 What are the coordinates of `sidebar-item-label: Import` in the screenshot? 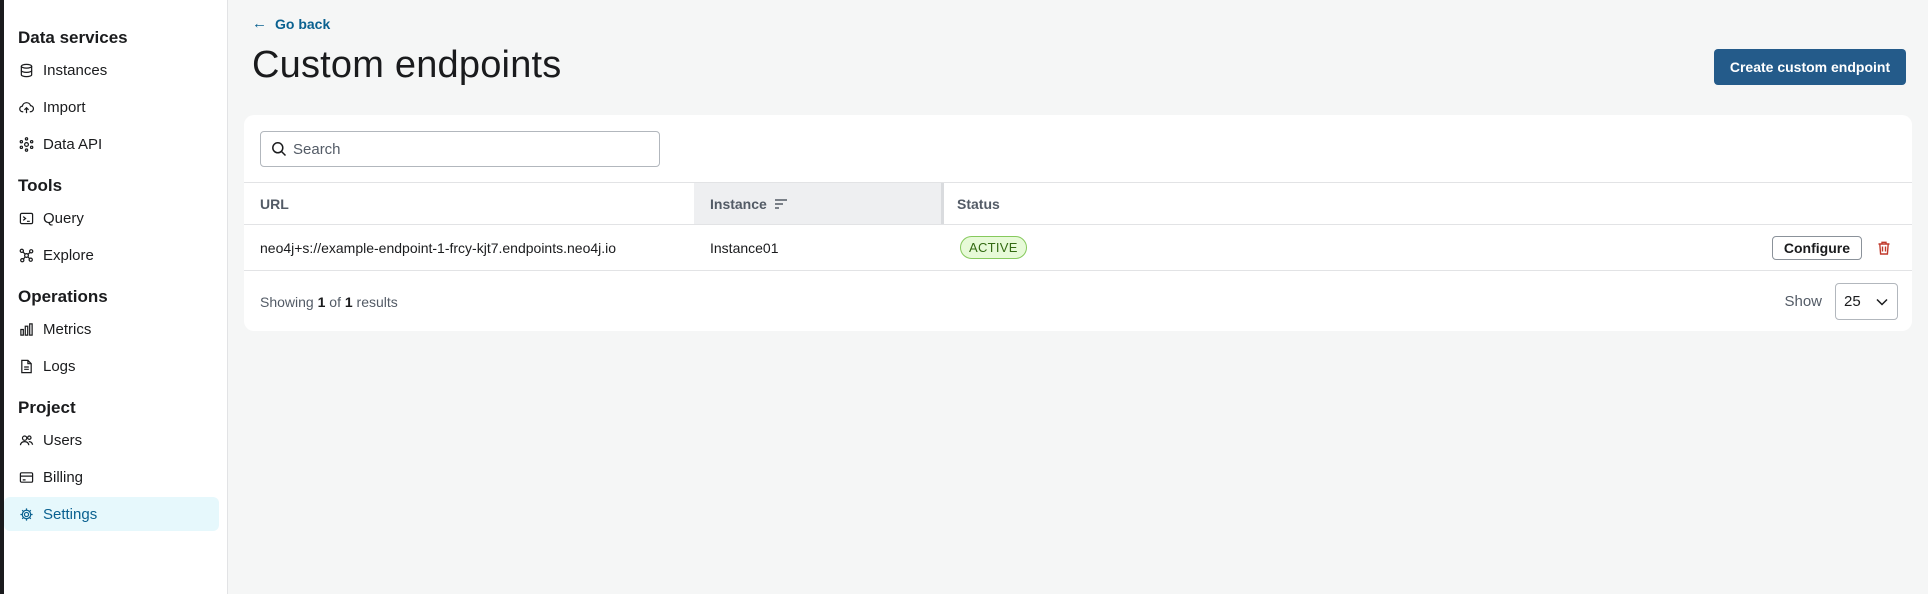 It's located at (64, 107).